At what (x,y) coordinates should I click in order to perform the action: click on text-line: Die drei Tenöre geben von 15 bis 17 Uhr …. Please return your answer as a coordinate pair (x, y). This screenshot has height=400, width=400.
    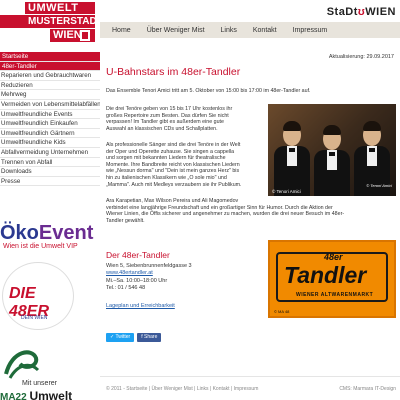
    Looking at the image, I should click on (169, 109).